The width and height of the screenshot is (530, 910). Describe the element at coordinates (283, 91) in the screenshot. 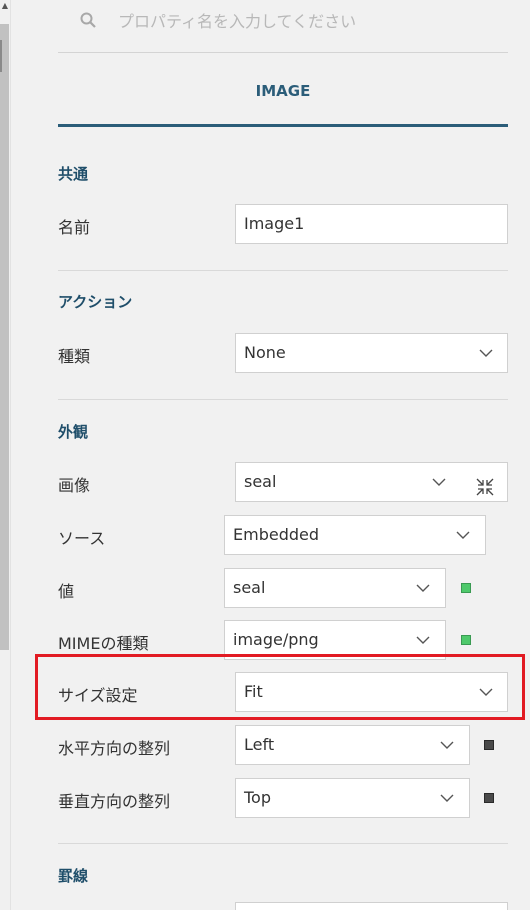

I see `tab-image: IMAGE` at that location.